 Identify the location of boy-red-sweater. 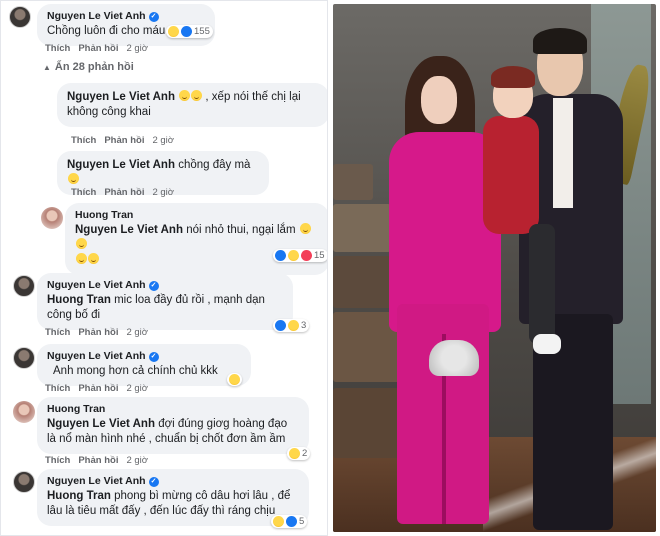
(511, 175).